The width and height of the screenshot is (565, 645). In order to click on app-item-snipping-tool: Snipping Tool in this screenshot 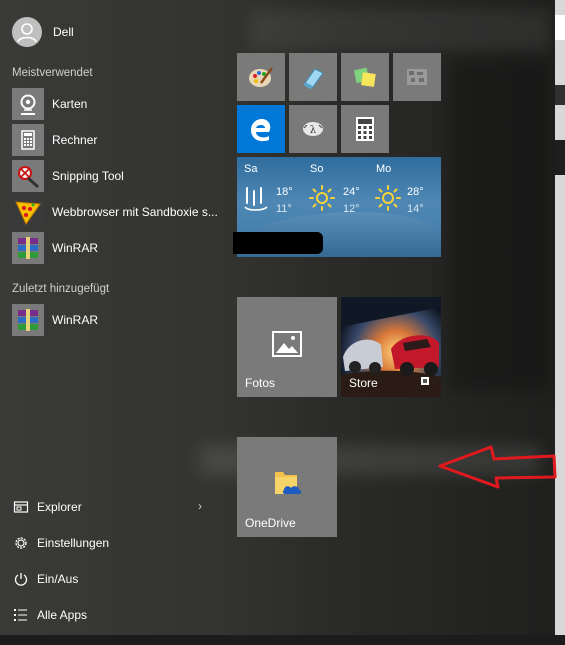, I will do `click(68, 176)`.